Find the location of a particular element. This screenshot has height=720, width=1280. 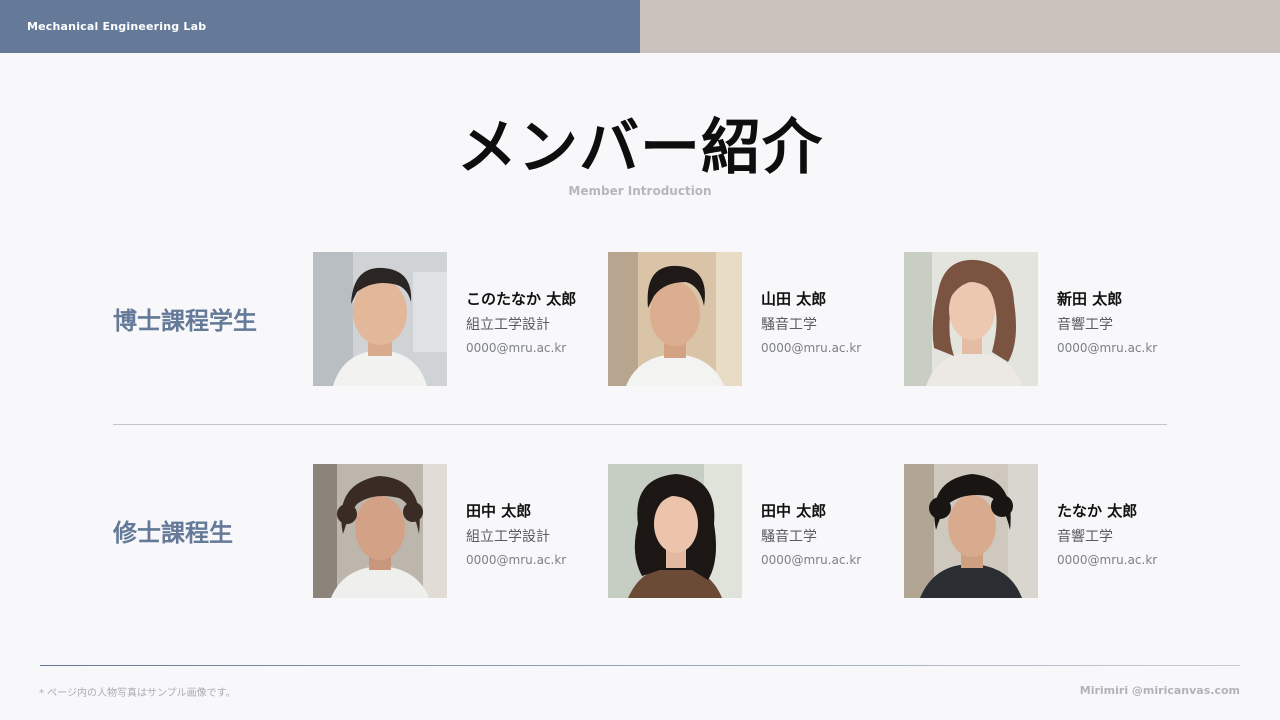

section-divider is located at coordinates (640, 424).